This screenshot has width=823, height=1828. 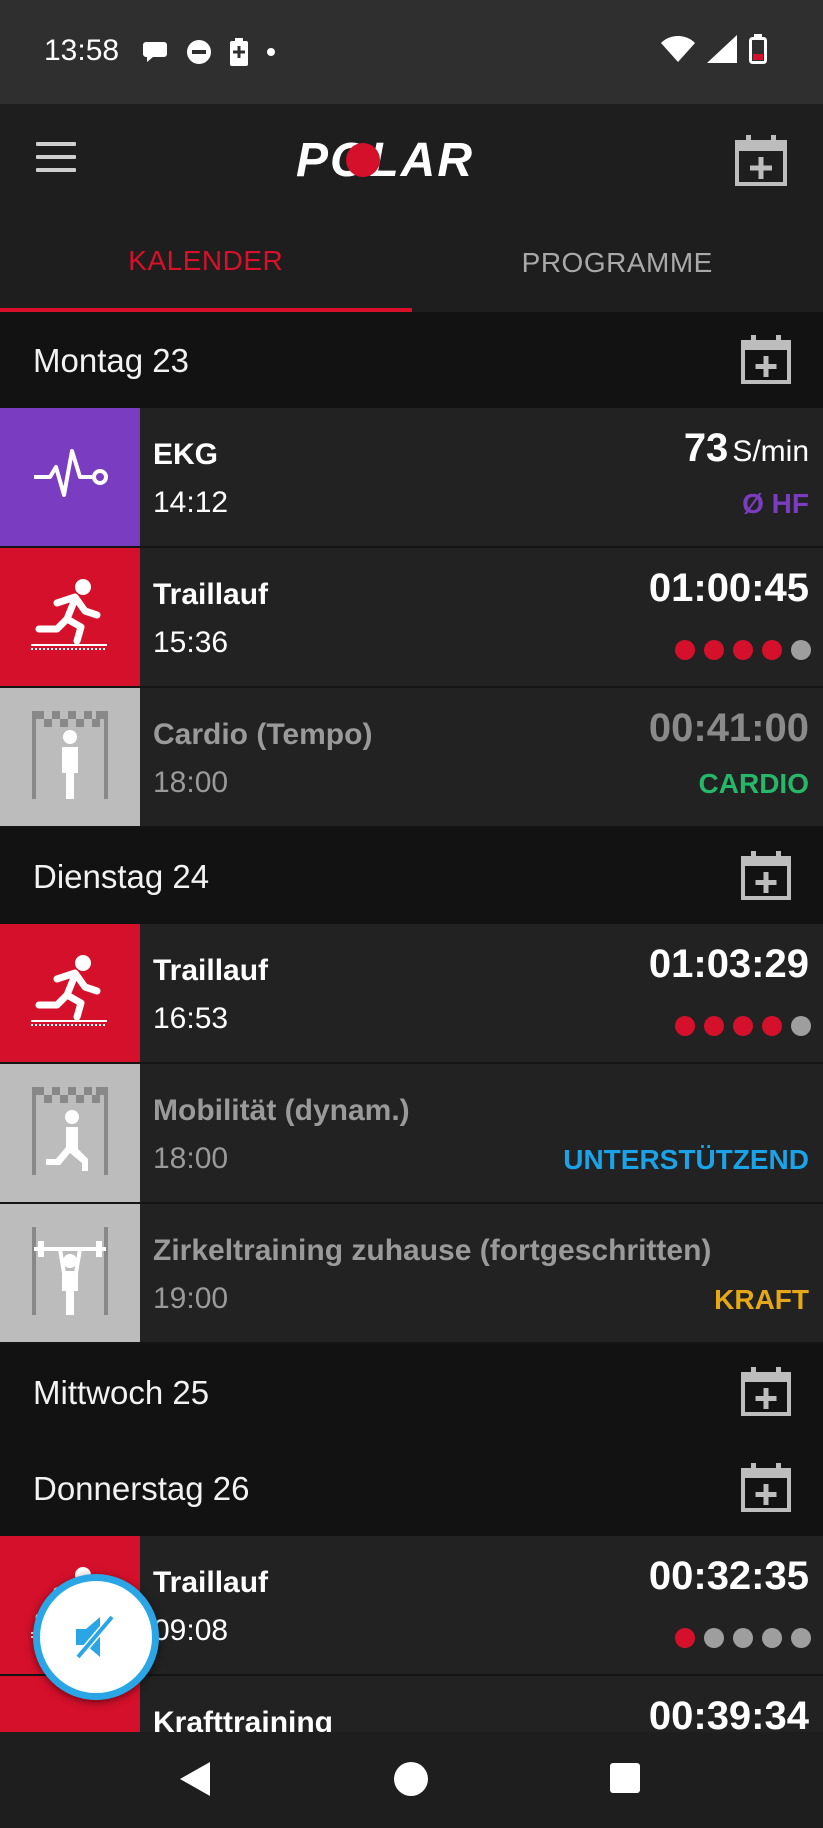 I want to click on signal-icon, so click(x=722, y=49).